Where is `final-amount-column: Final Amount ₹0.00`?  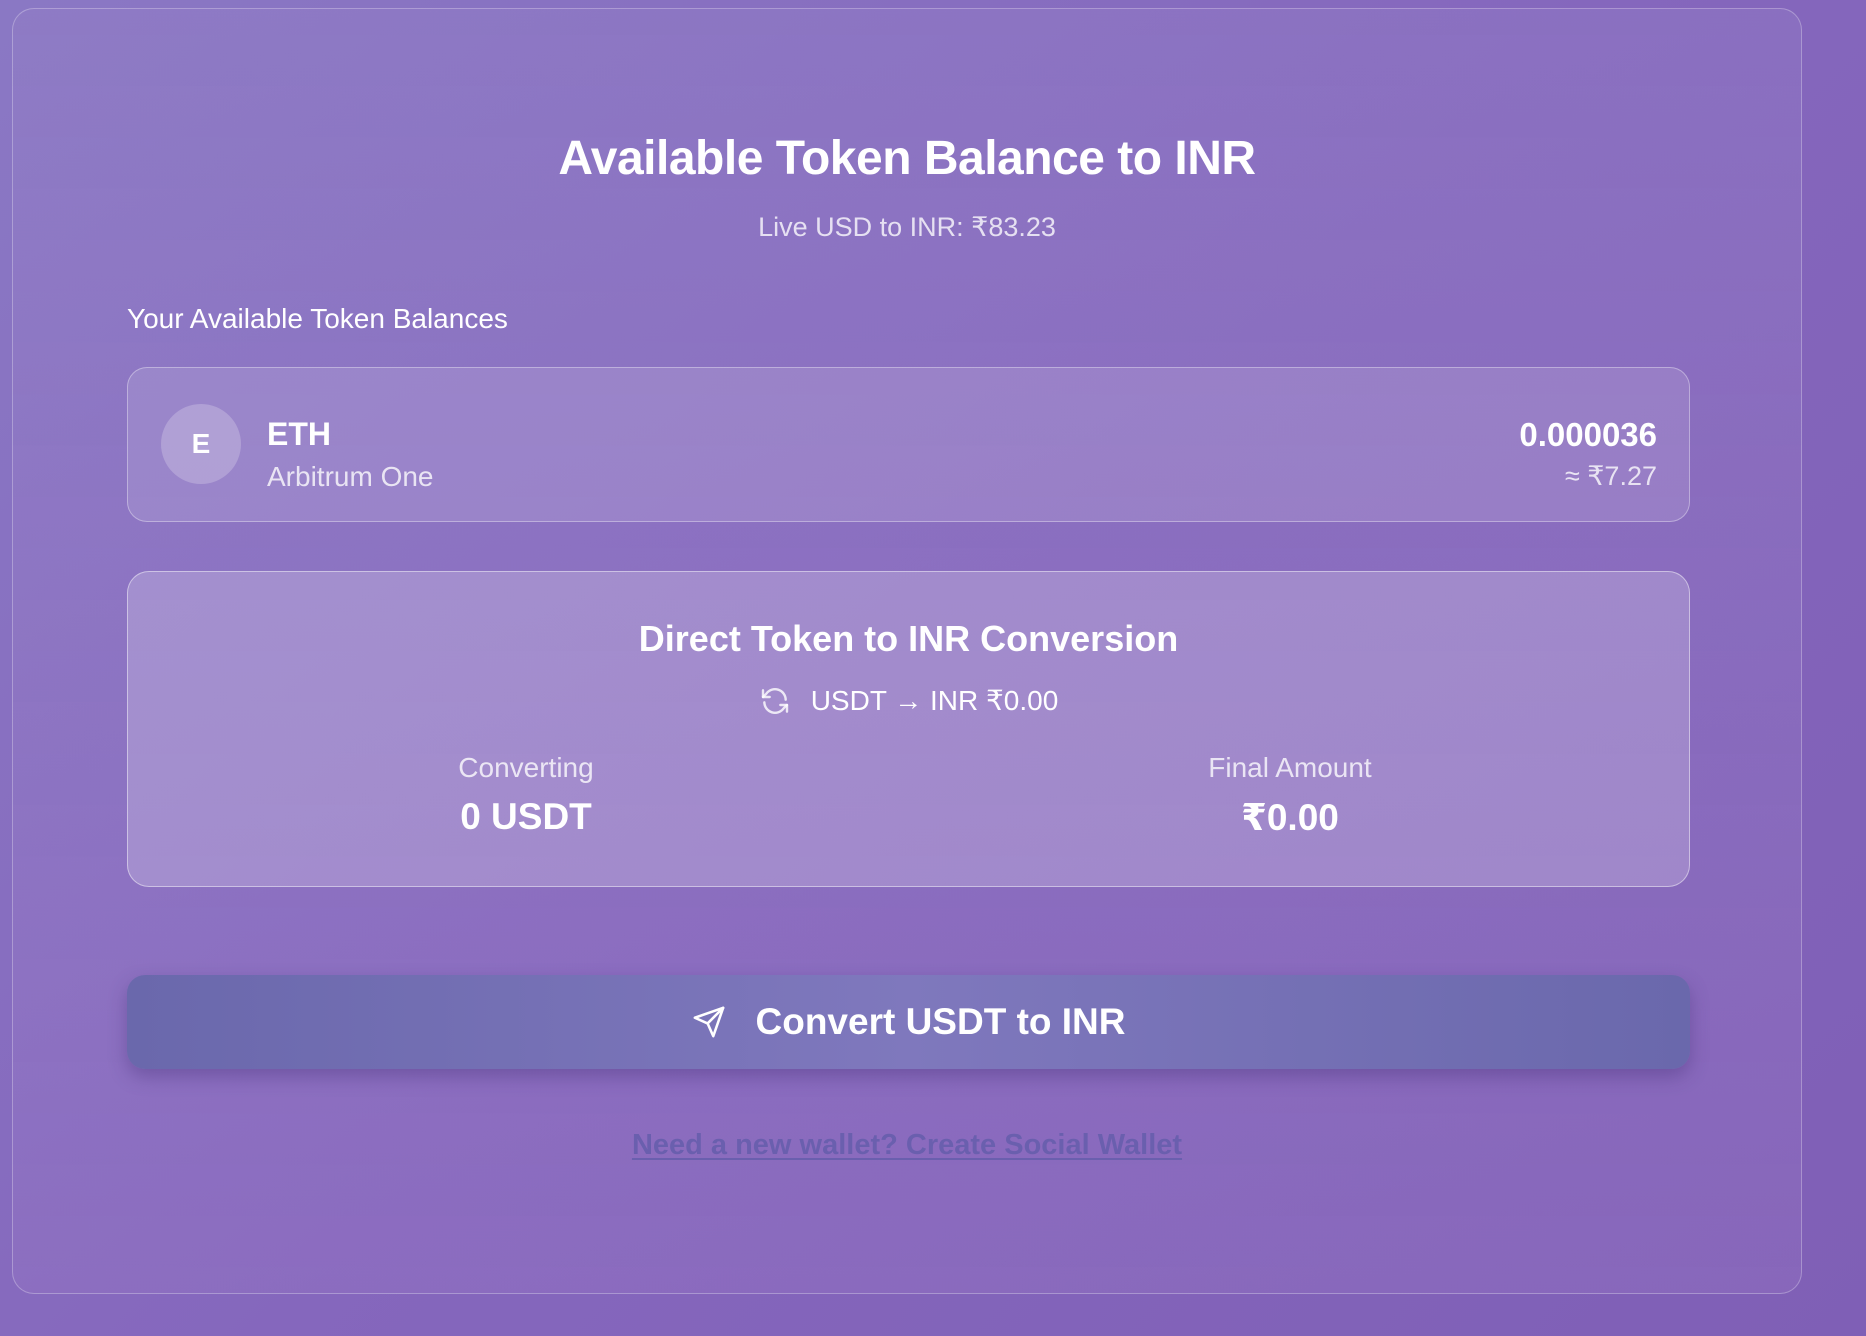 final-amount-column: Final Amount ₹0.00 is located at coordinates (1290, 795).